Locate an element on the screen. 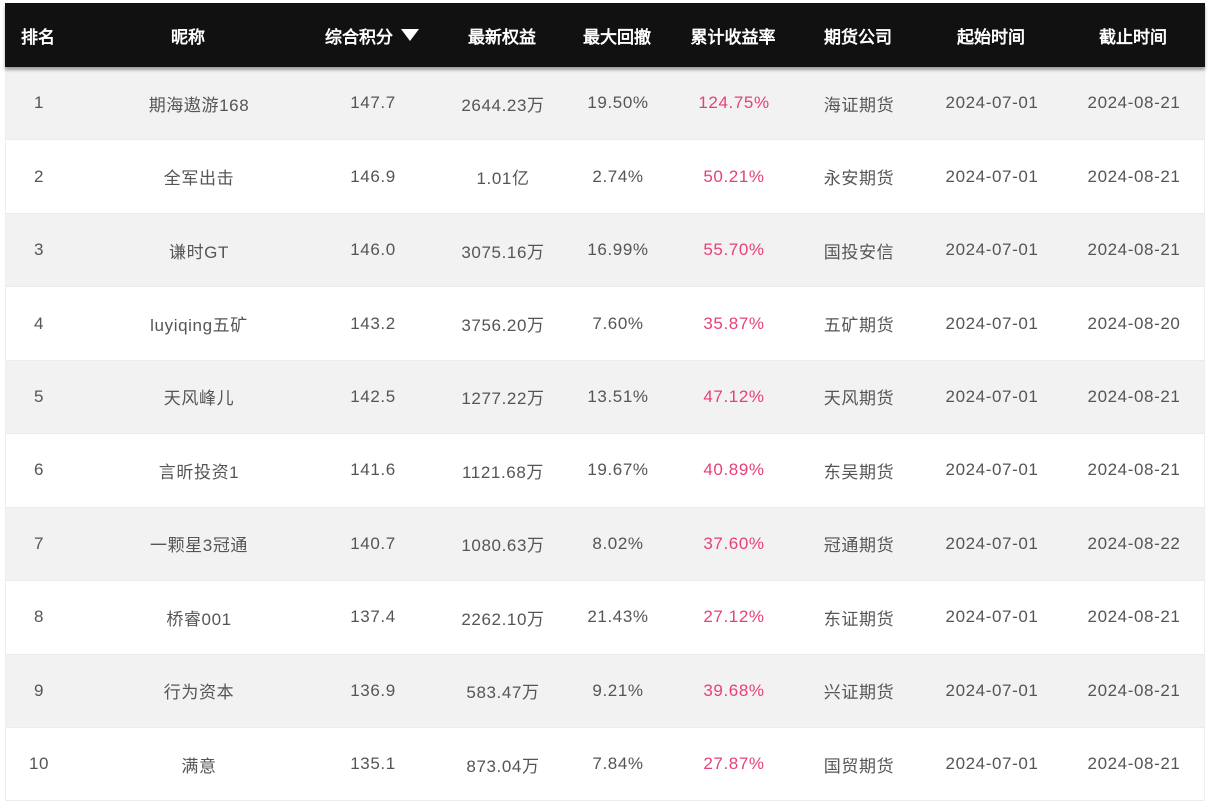 Image resolution: width=1209 pixels, height=807 pixels. rank-cell: 9 is located at coordinates (39, 690).